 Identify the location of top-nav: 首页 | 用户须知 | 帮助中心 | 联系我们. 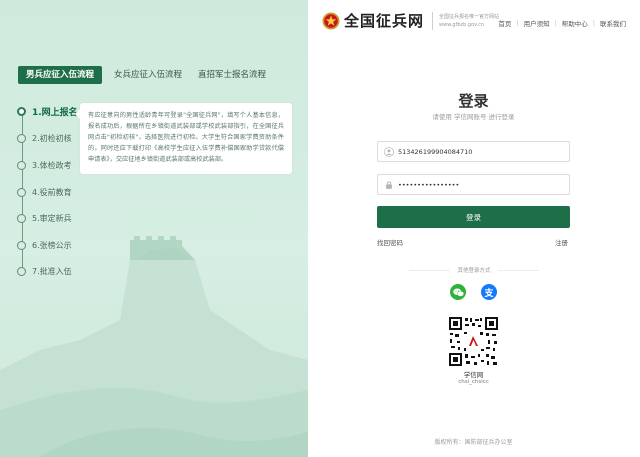
(562, 23).